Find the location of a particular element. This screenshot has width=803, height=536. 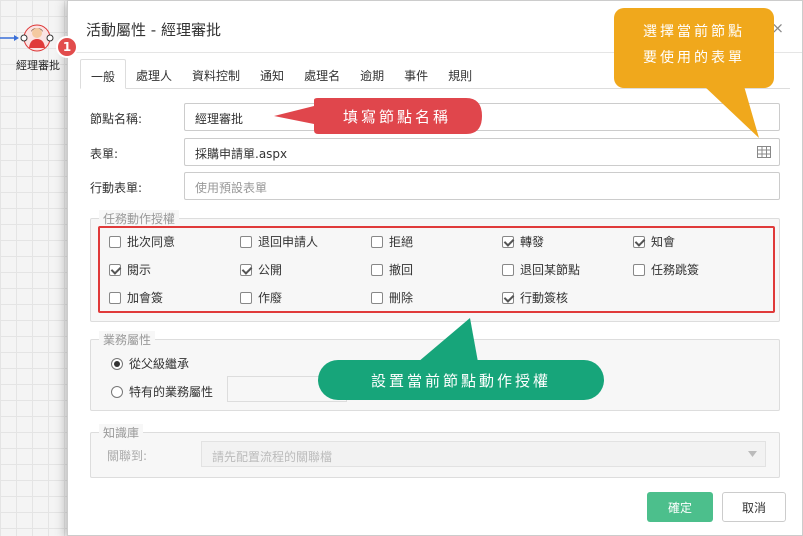

tab-general: 一般 is located at coordinates (103, 74).